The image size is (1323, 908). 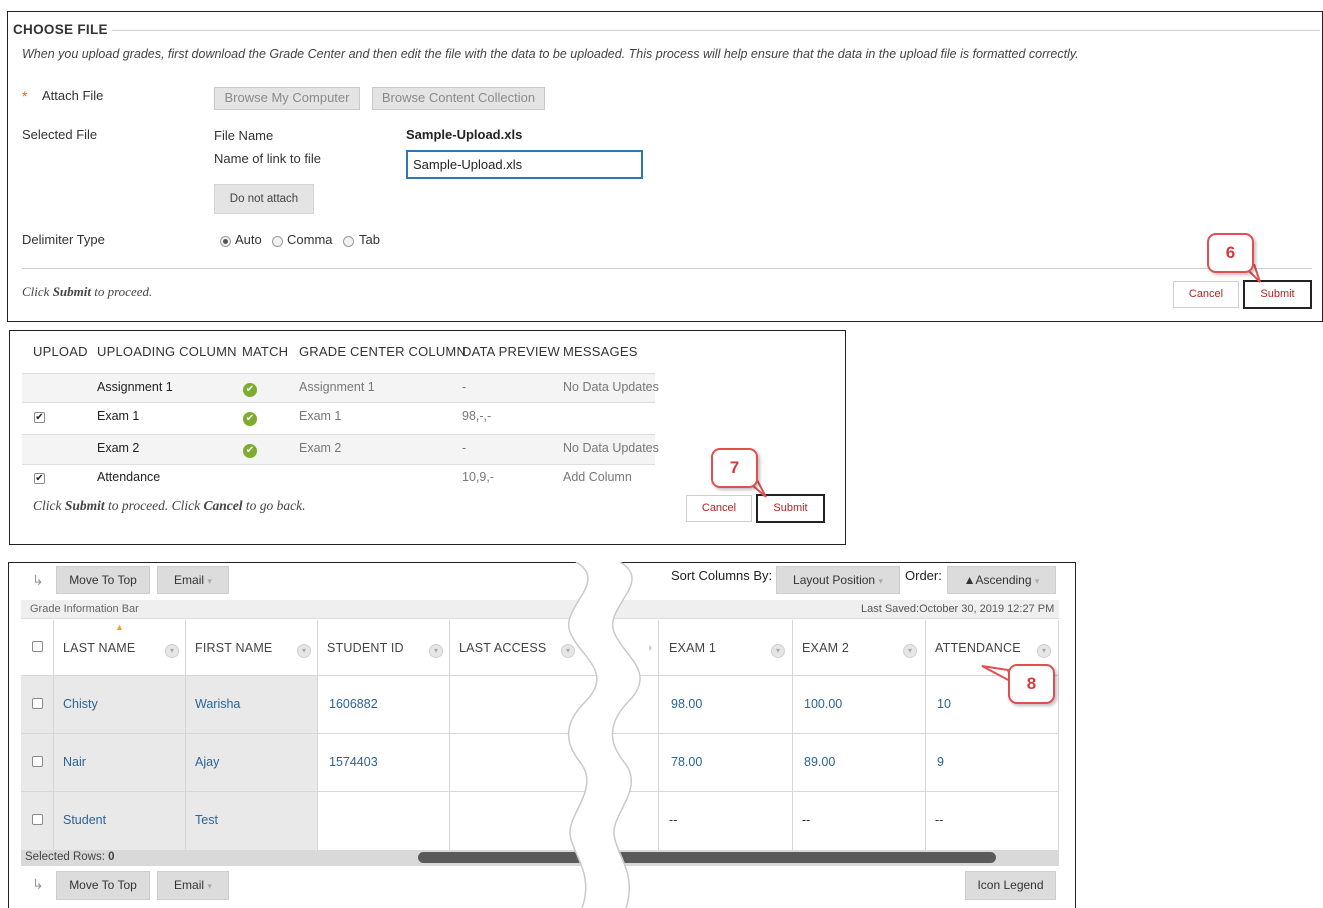 What do you see at coordinates (383, 351) in the screenshot?
I see `header-grade-center-column: GRADE CENTER COLUMN` at bounding box center [383, 351].